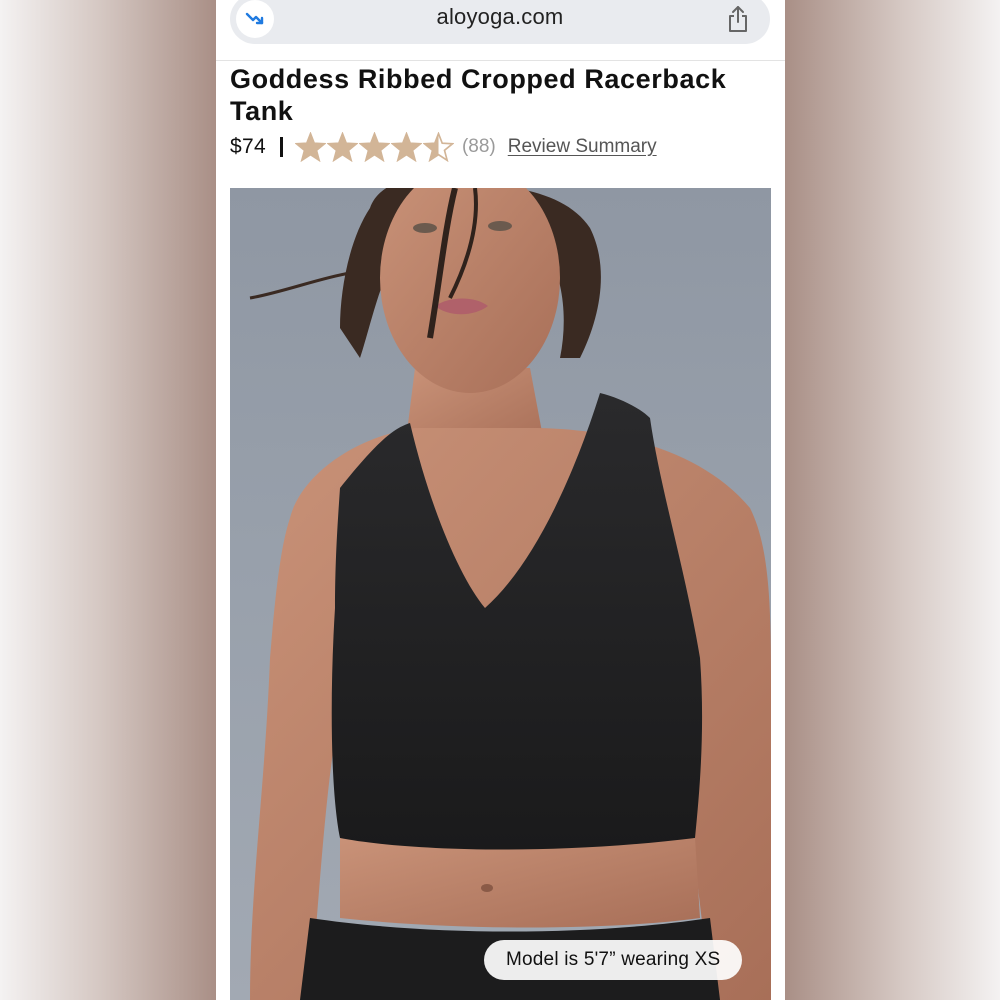  What do you see at coordinates (738, 19) in the screenshot?
I see `share-icon` at bounding box center [738, 19].